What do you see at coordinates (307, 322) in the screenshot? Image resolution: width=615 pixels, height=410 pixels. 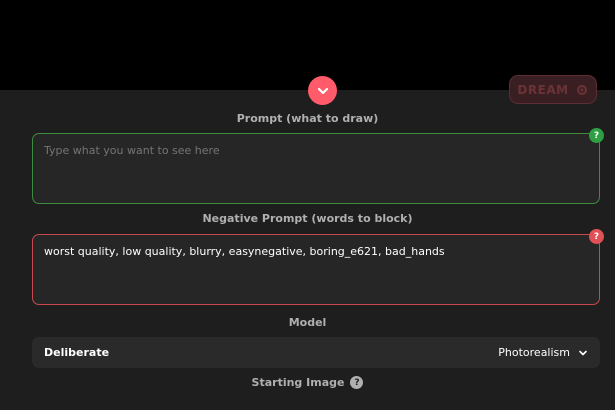 I see `model-label: Model` at bounding box center [307, 322].